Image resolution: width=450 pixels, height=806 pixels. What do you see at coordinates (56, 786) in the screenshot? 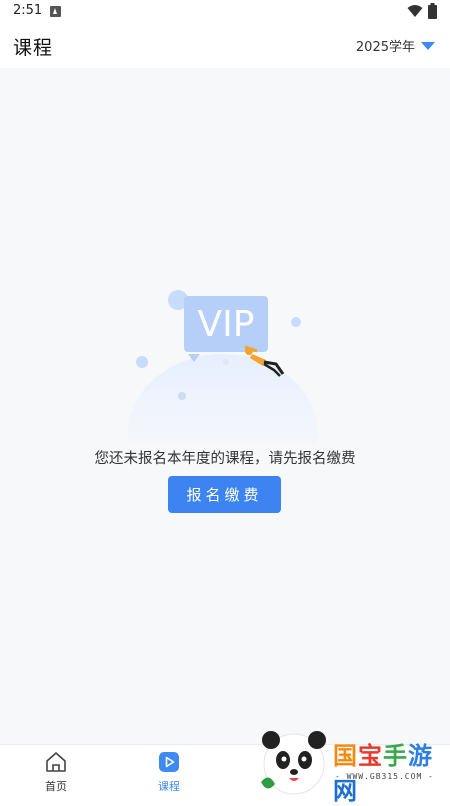
I see `tab-home-label: 首页` at bounding box center [56, 786].